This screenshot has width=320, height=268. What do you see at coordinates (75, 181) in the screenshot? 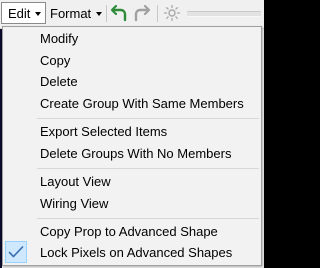
I see `menu-item-label: Layout View` at bounding box center [75, 181].